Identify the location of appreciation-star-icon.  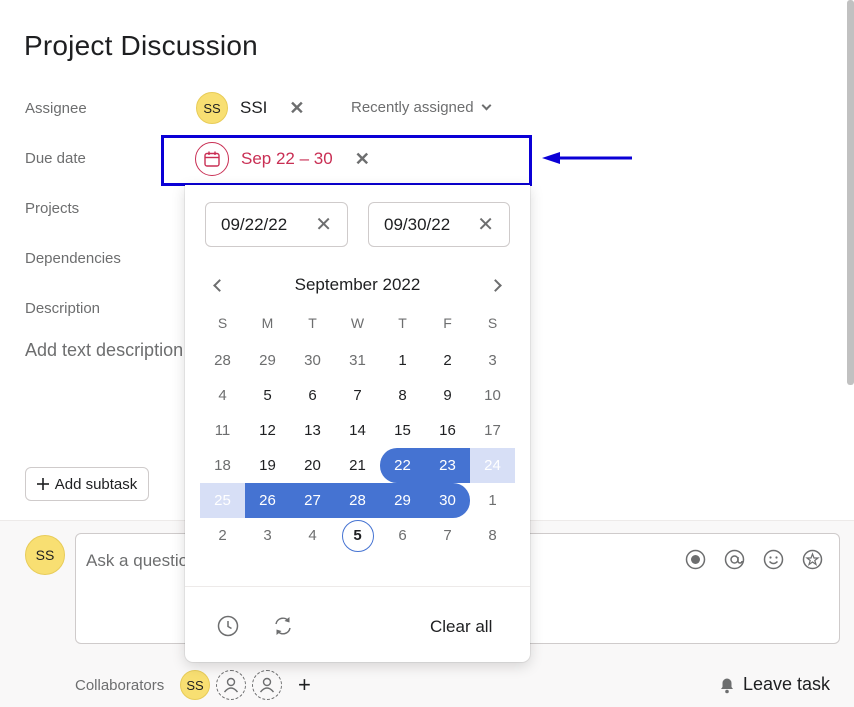
(812, 559).